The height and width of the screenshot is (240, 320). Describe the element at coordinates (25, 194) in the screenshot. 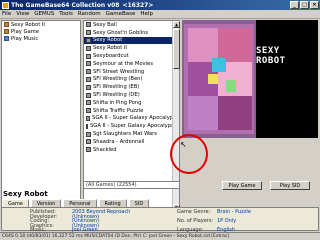

I see `game-title: Sexy Robot` at that location.